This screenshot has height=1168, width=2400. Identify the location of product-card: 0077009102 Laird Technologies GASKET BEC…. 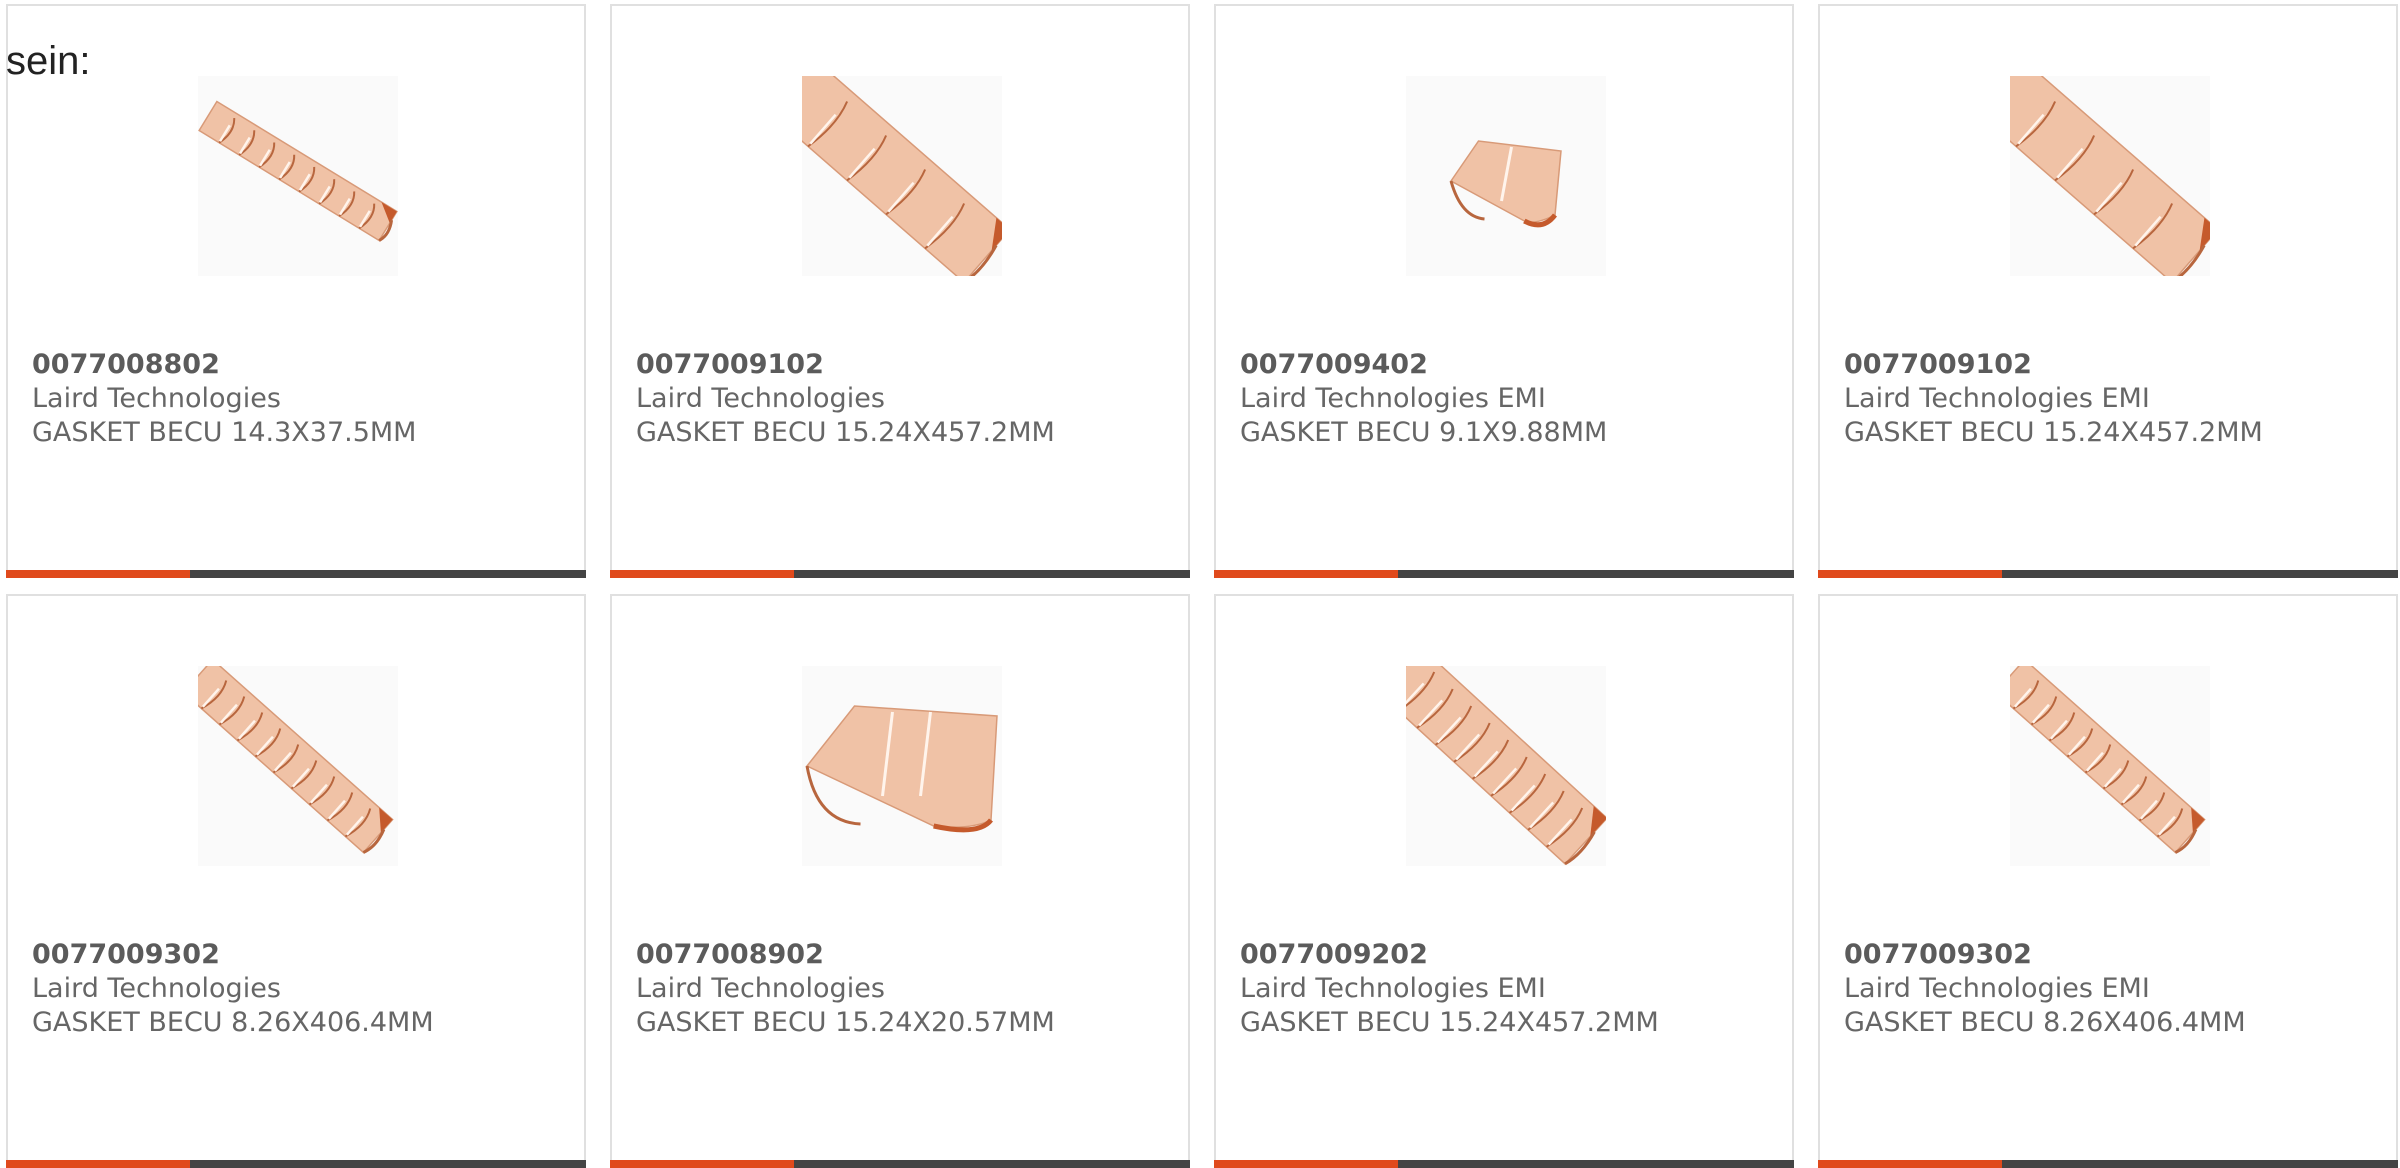
(900, 291).